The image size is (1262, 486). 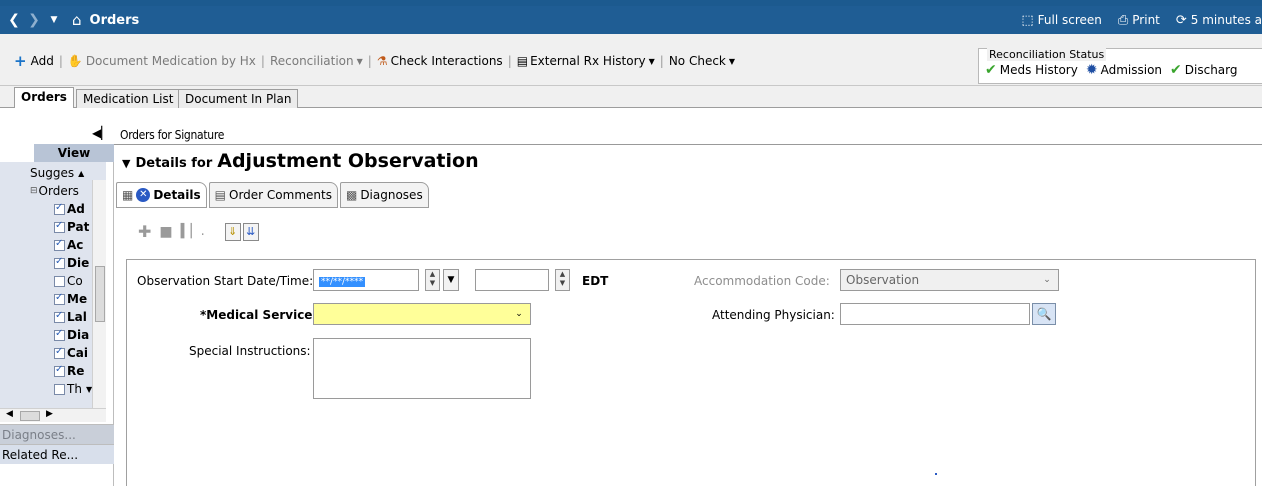 I want to click on tree-item: ⊟ Orders, so click(x=54, y=191).